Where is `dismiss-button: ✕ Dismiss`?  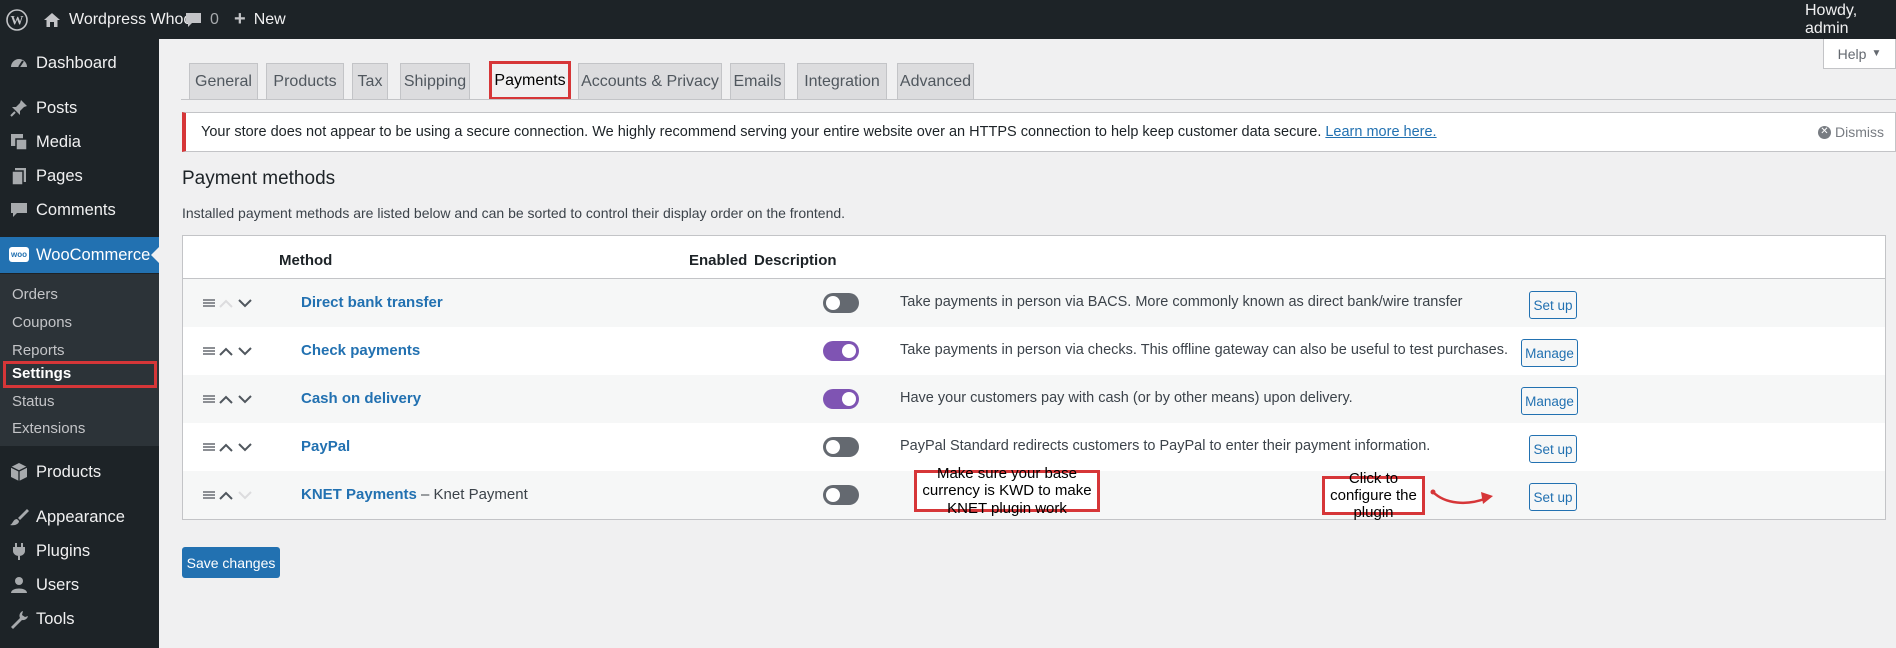 dismiss-button: ✕ Dismiss is located at coordinates (1851, 132).